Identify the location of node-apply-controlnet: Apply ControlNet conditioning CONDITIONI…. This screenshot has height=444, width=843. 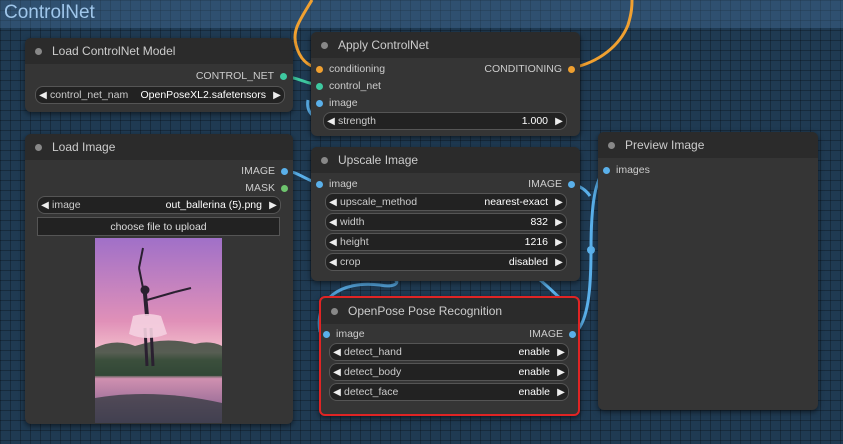
(445, 84).